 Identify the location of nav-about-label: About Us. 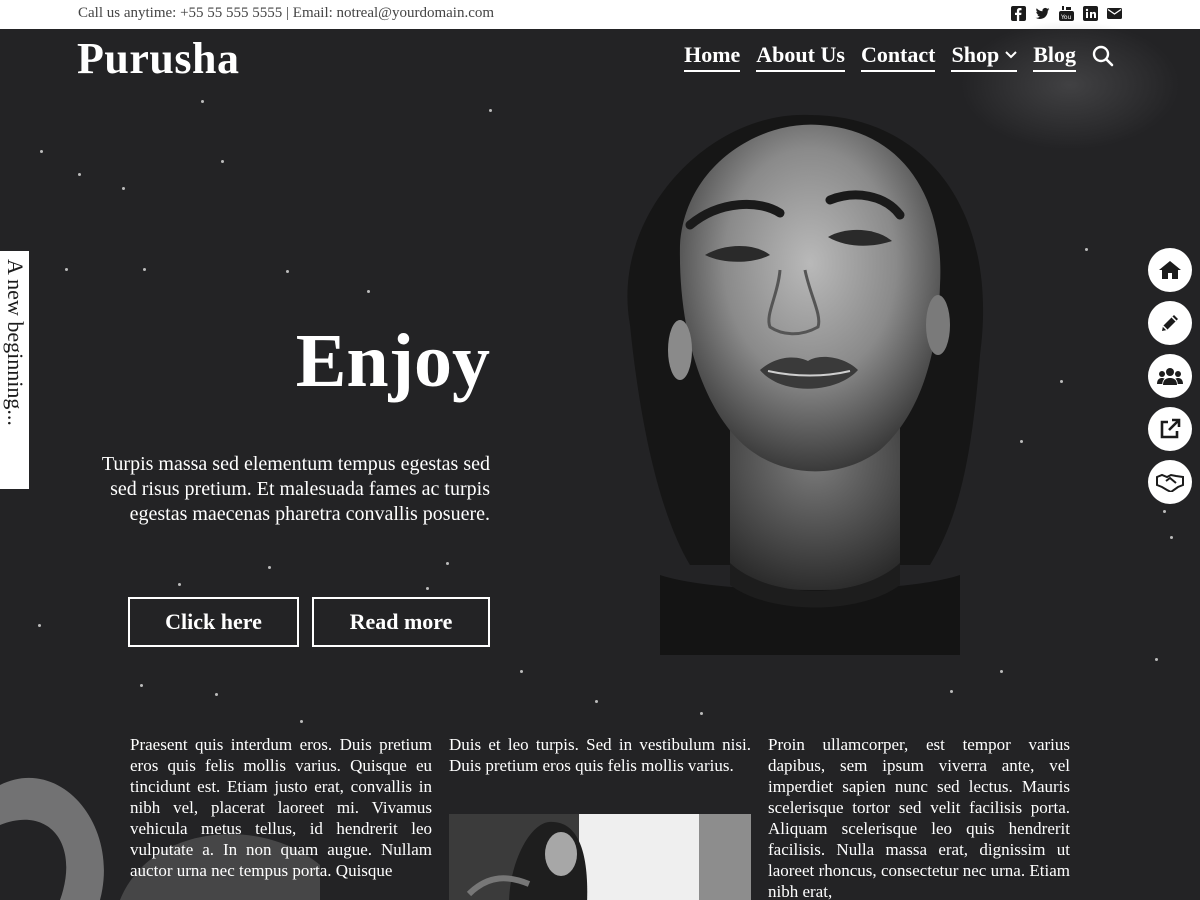
(800, 54).